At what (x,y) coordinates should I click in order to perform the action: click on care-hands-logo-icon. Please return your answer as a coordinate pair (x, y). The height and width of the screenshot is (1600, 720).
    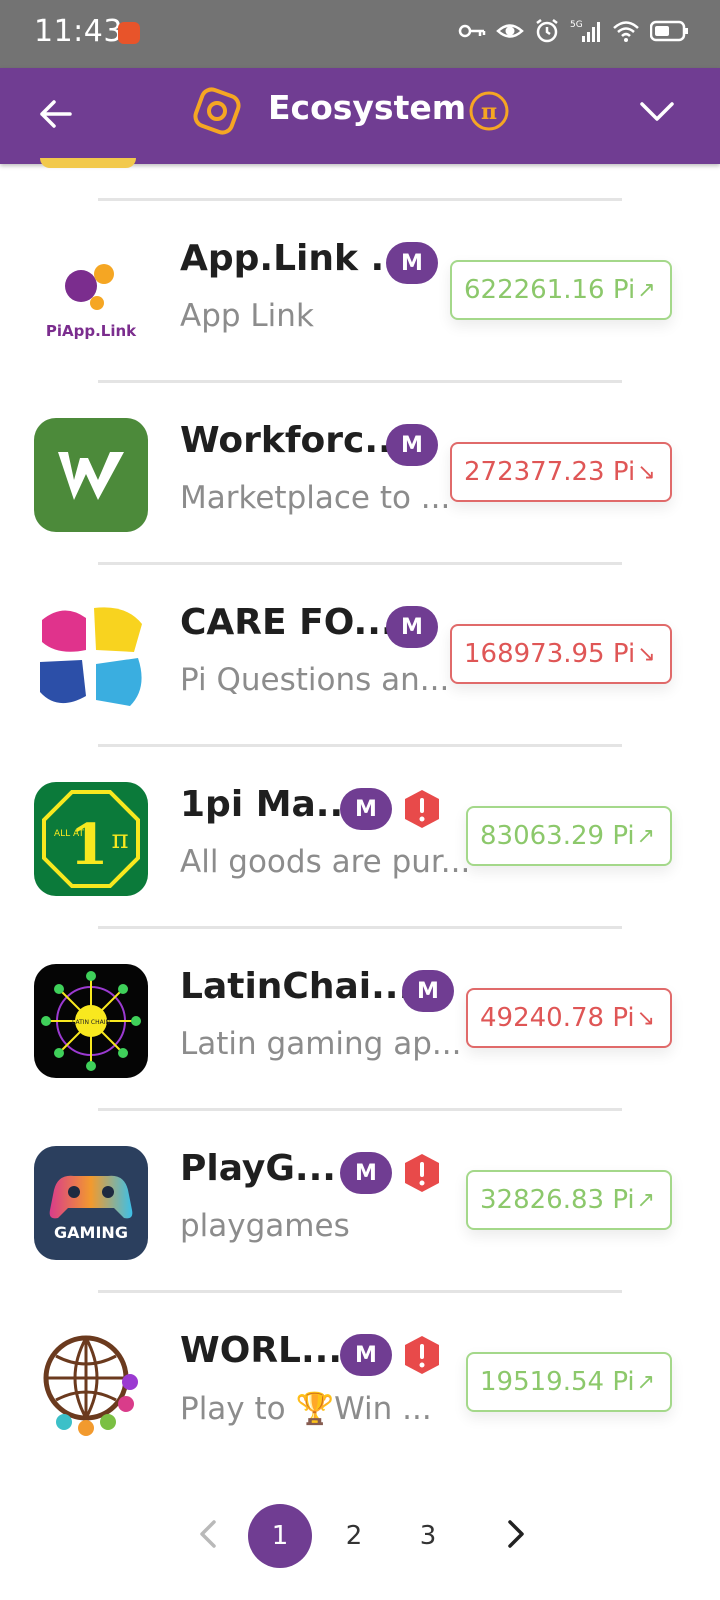
    Looking at the image, I should click on (91, 657).